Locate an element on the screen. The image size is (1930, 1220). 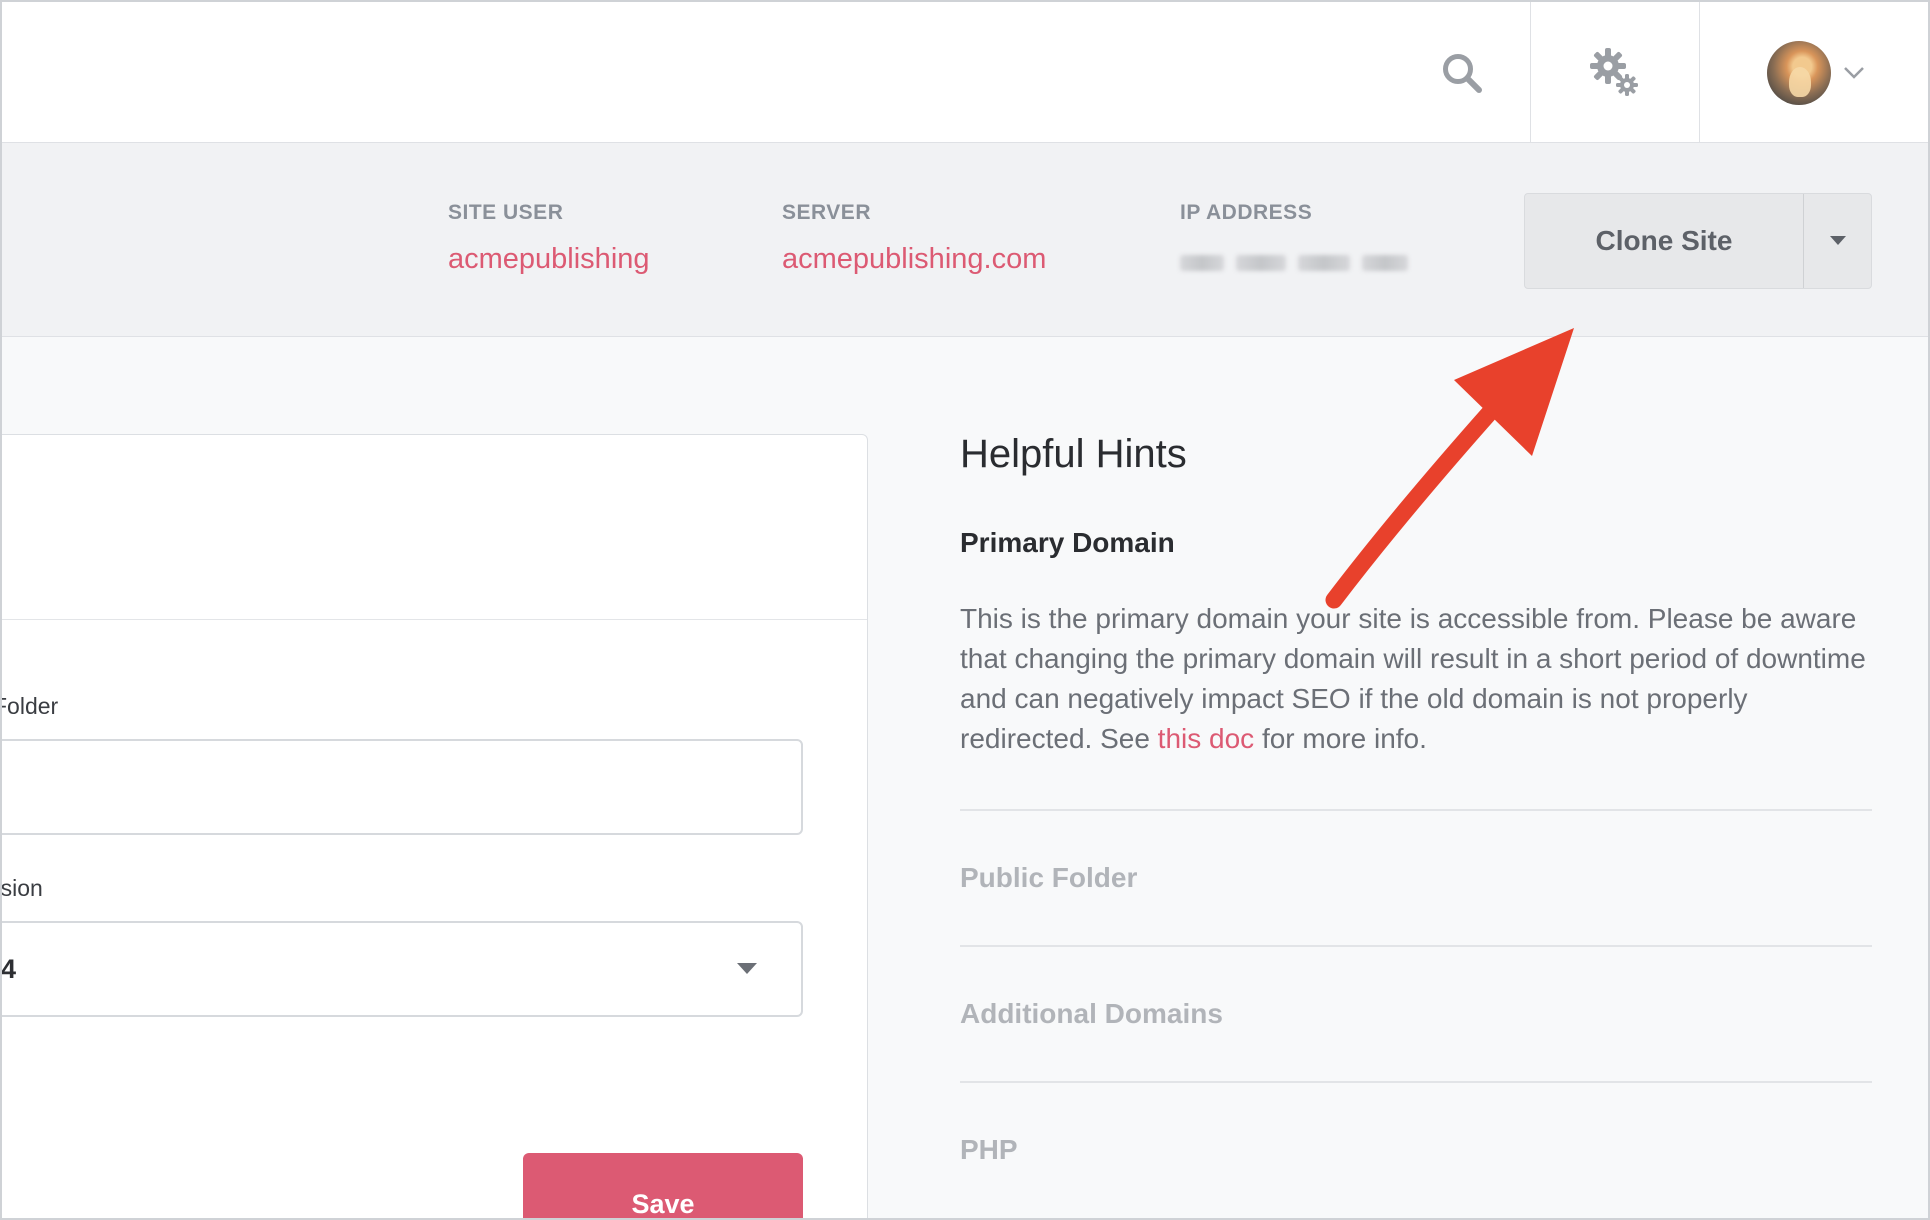
clone-site-split-button: Clone Site is located at coordinates (1698, 241).